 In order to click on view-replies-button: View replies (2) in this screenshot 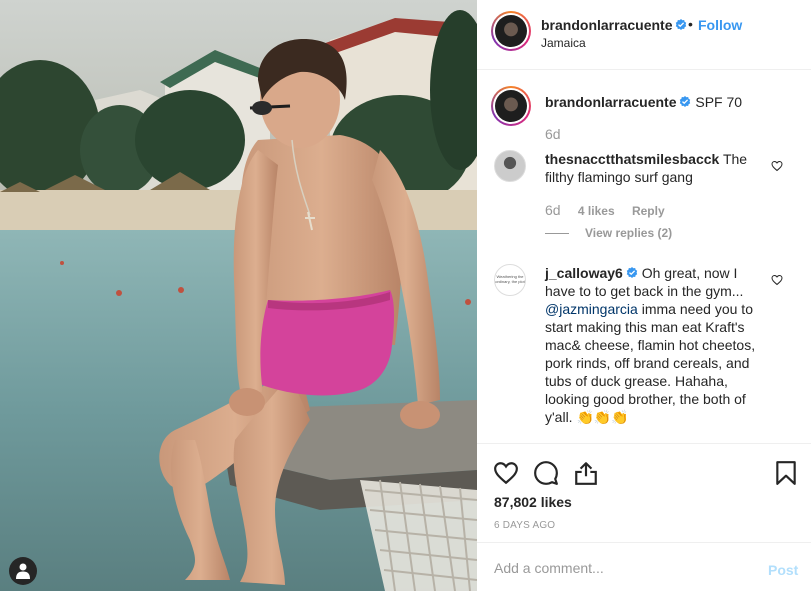, I will do `click(608, 233)`.